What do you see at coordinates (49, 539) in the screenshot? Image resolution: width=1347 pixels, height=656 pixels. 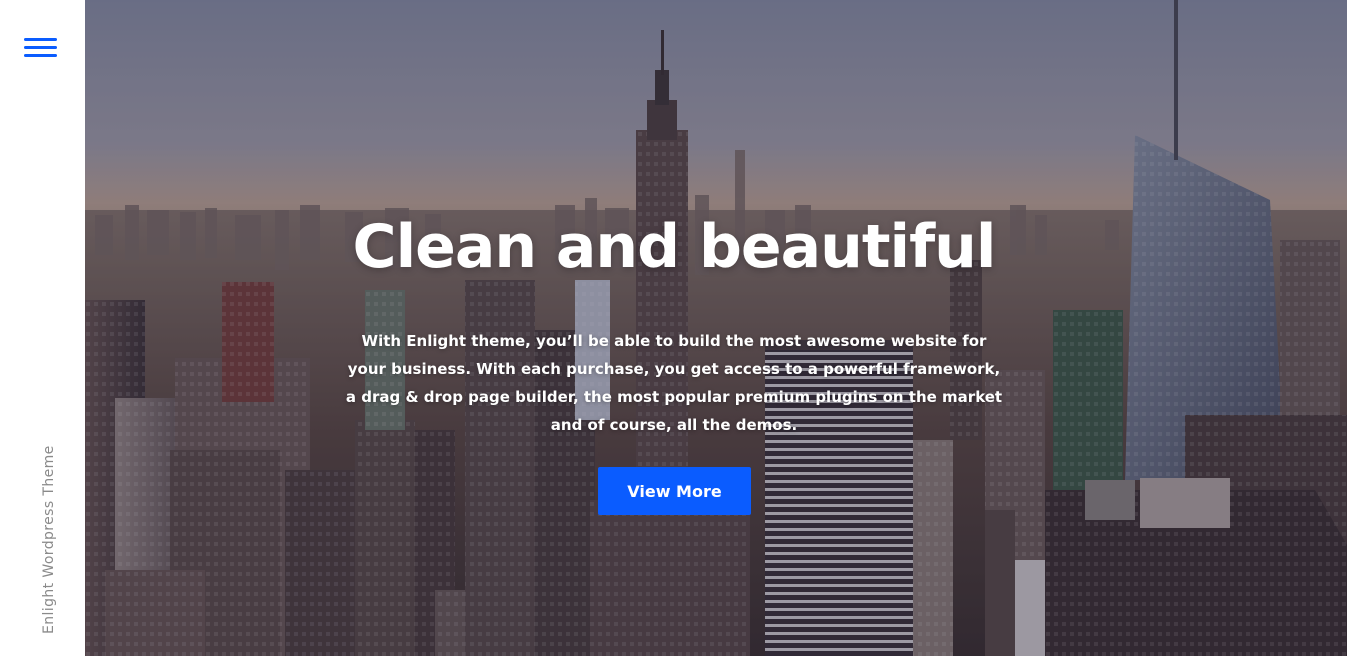 I see `sidebar-vertical-text: Enlight Wordpress Theme` at bounding box center [49, 539].